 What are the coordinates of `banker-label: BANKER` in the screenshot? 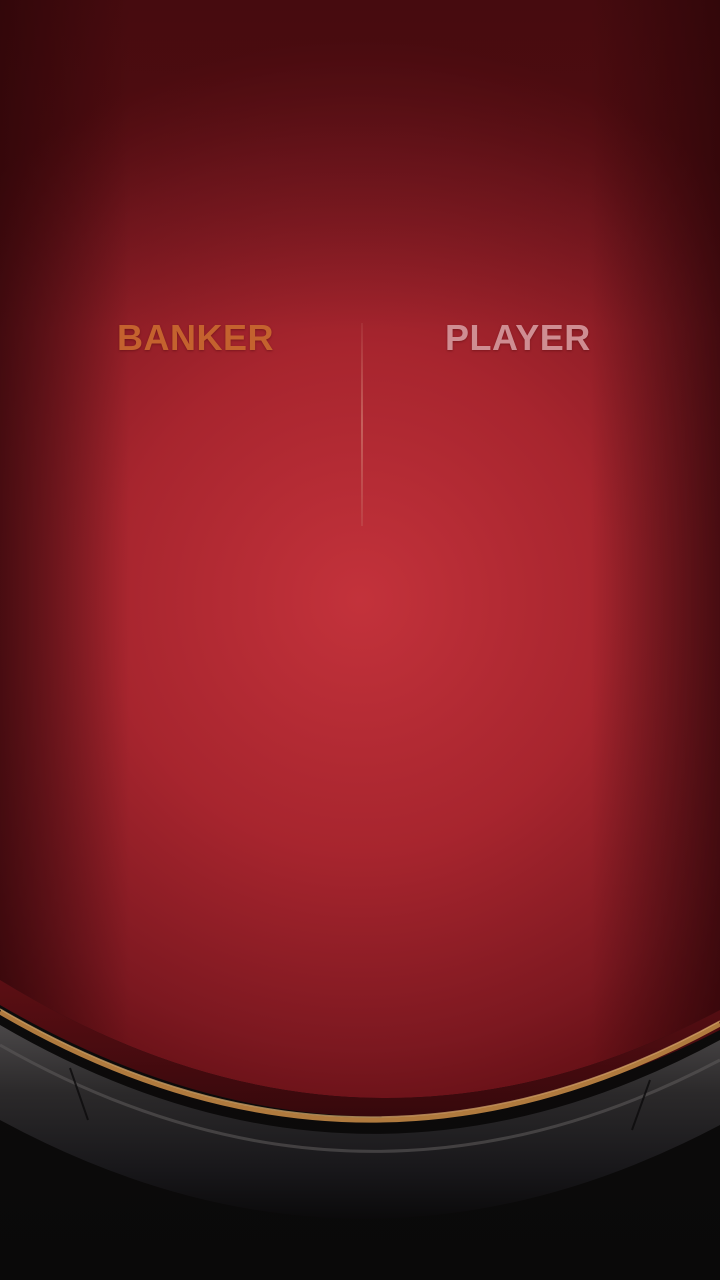 It's located at (196, 337).